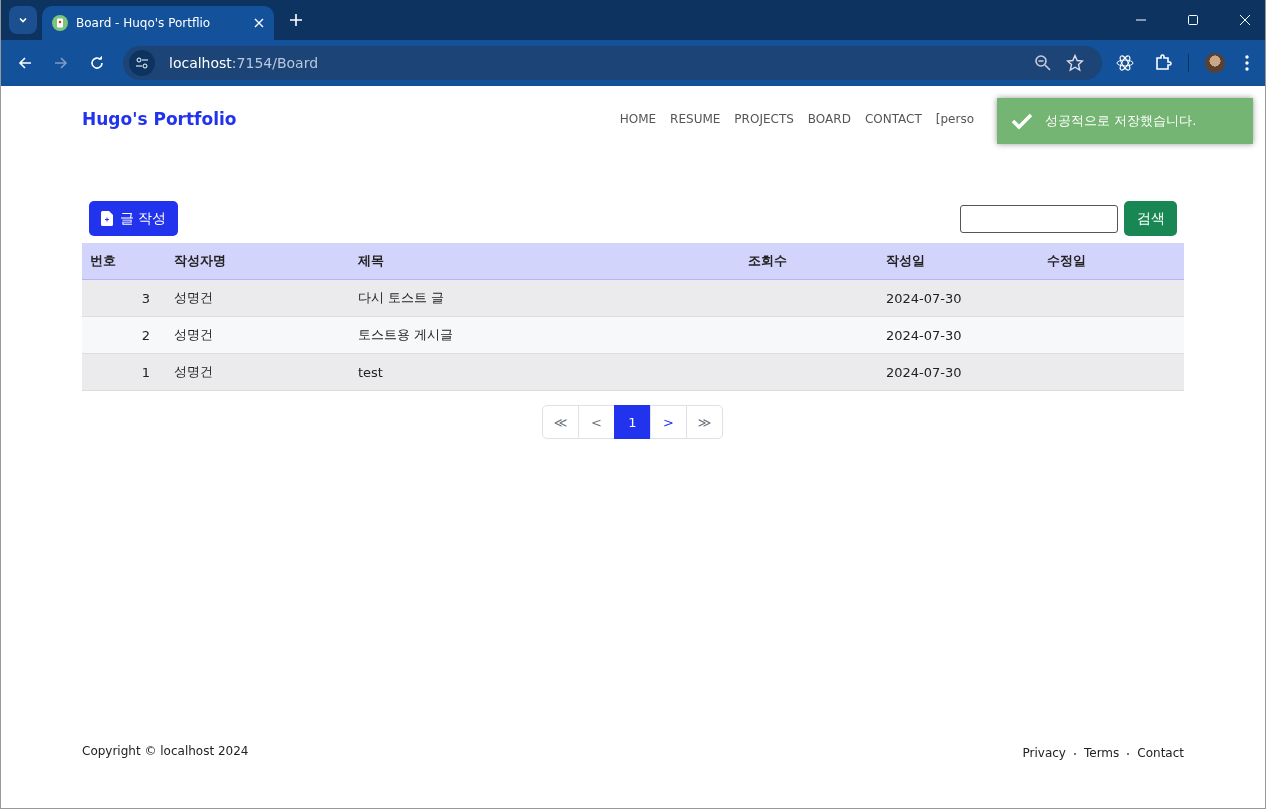 The width and height of the screenshot is (1266, 809). I want to click on footer-link: Terms, so click(1101, 753).